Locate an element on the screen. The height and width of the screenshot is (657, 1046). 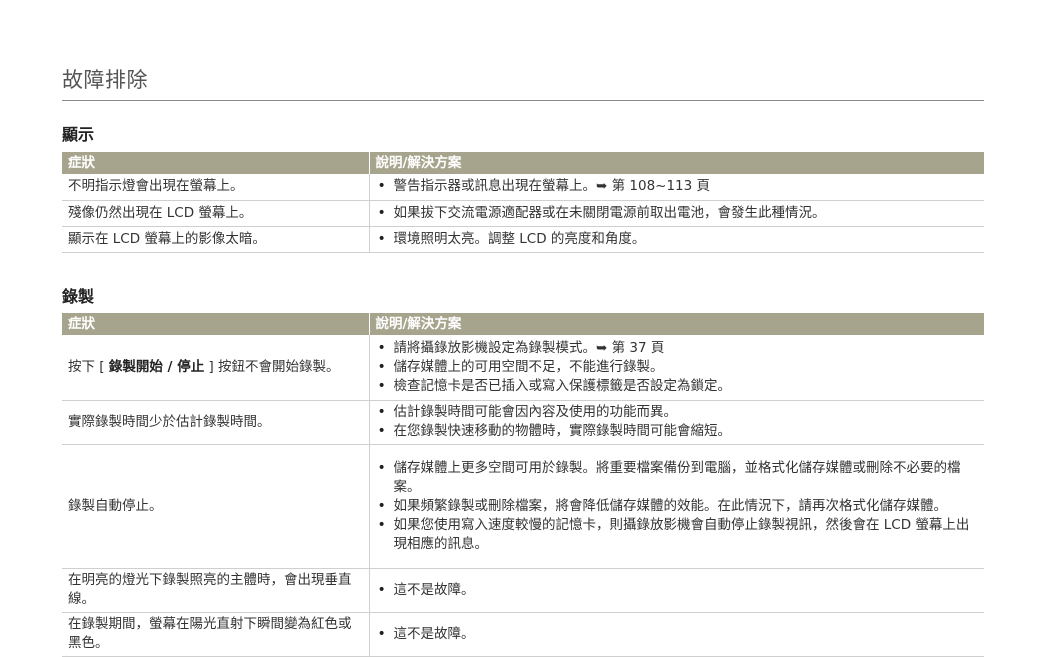
solution-cell: 警告指示器或訊息出現在螢幕上。➥ 第 108~113 頁 is located at coordinates (676, 187).